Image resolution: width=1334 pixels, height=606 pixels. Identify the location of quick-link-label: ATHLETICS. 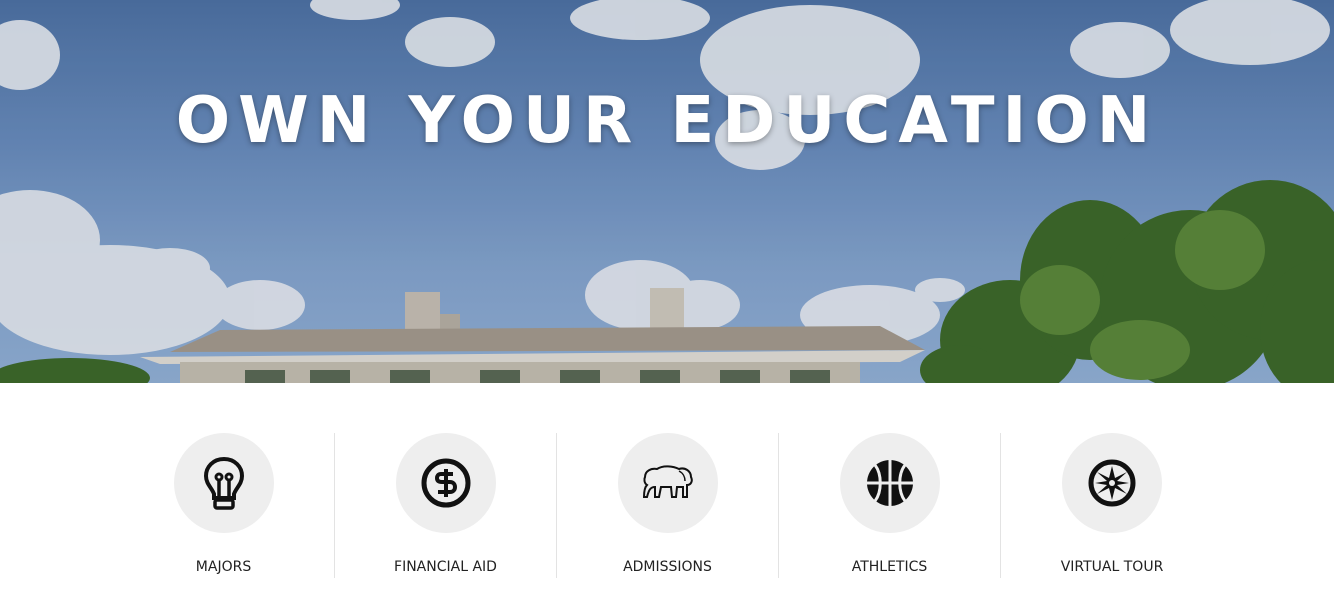
(889, 567).